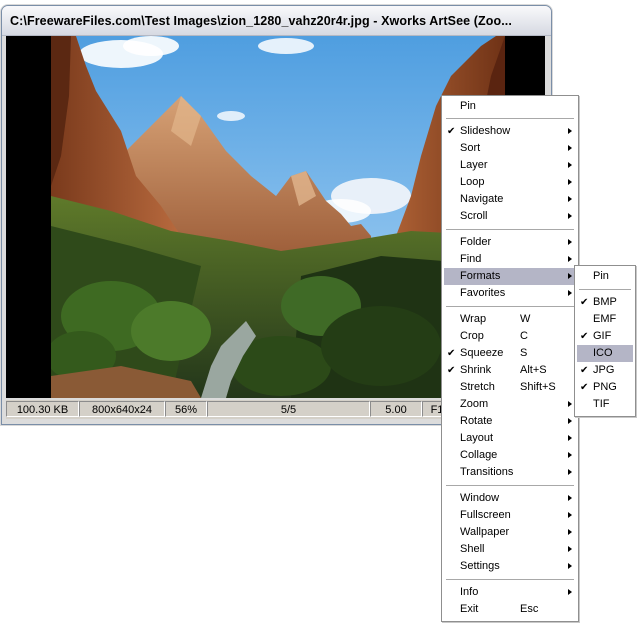 The image size is (638, 626). What do you see at coordinates (510, 293) in the screenshot?
I see `menu-item-favorites: Favorites` at bounding box center [510, 293].